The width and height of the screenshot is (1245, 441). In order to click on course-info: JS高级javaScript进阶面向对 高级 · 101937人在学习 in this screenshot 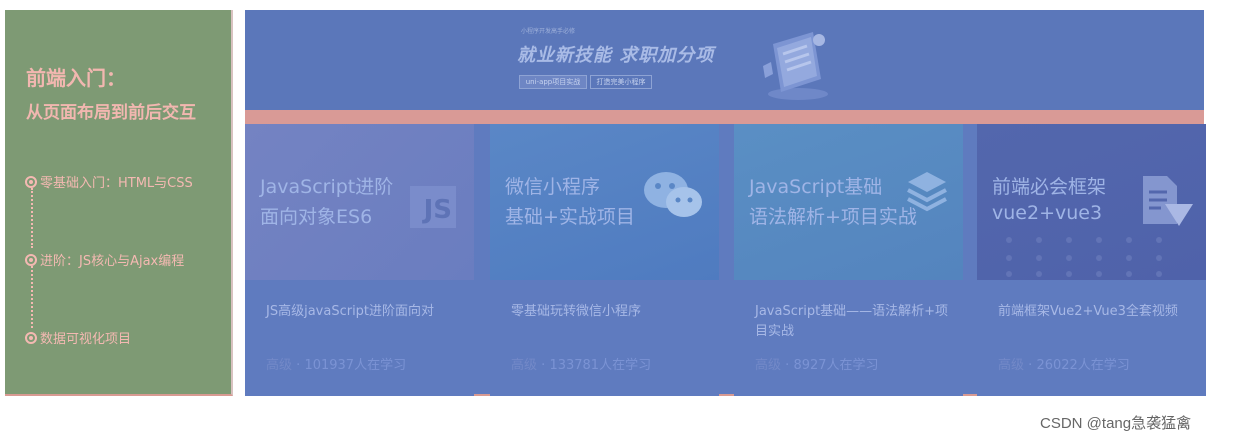, I will do `click(359, 338)`.